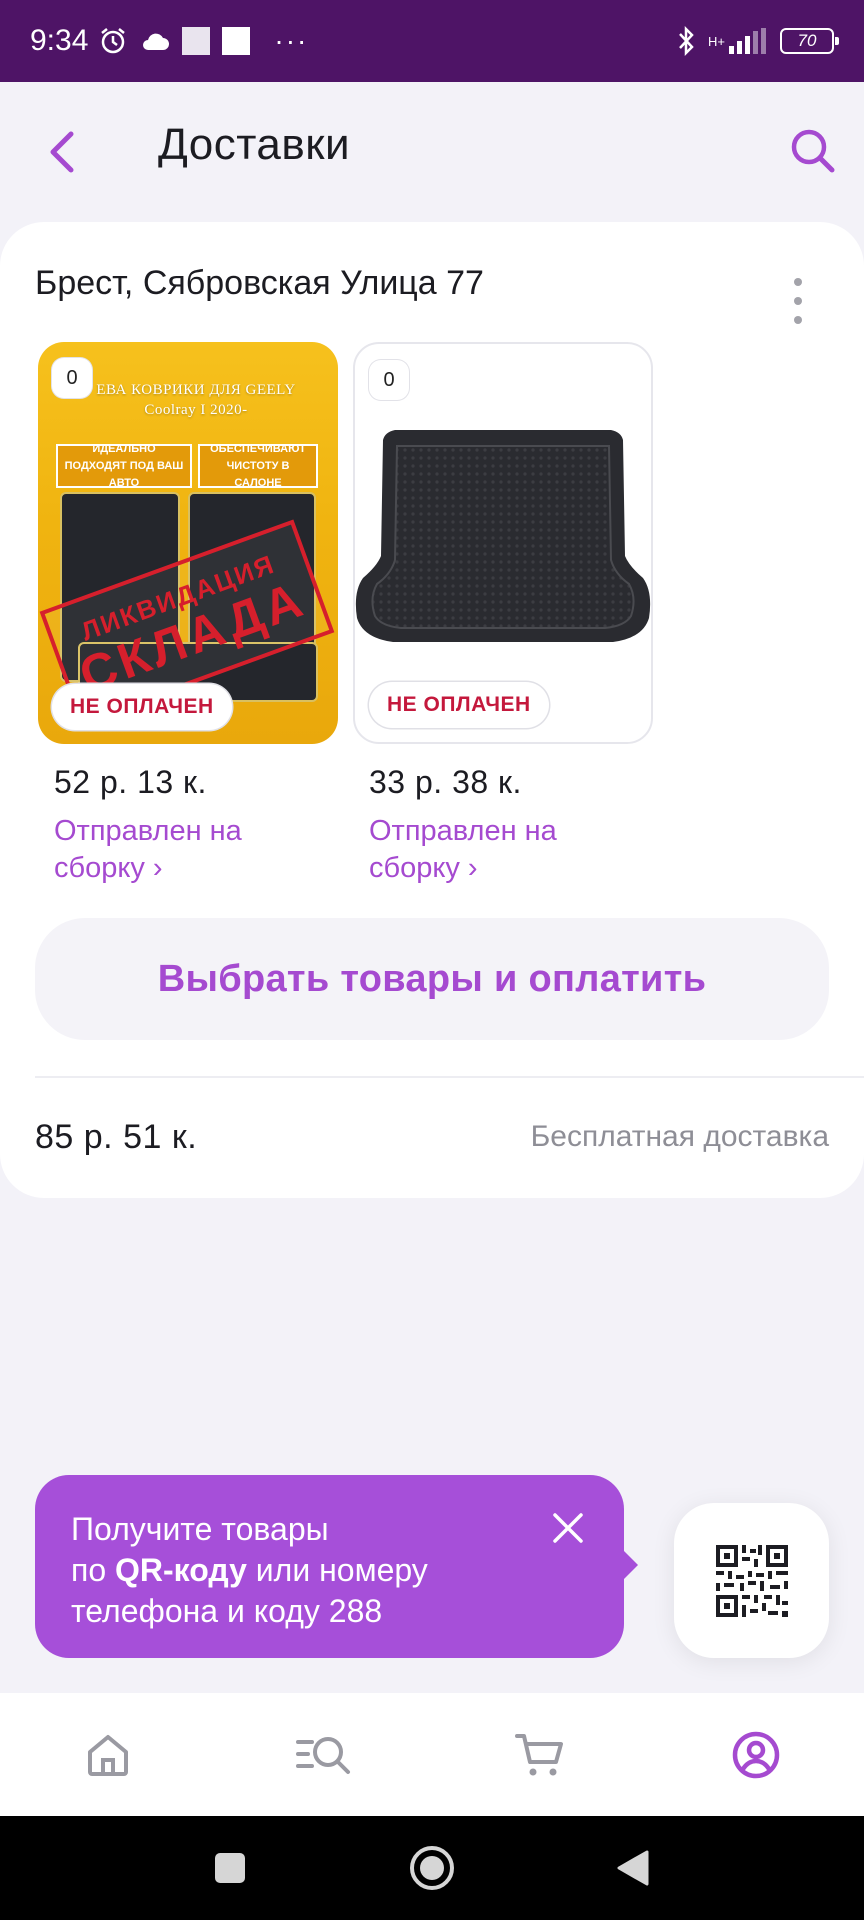 This screenshot has width=864, height=1920. I want to click on home-icon, so click(108, 1755).